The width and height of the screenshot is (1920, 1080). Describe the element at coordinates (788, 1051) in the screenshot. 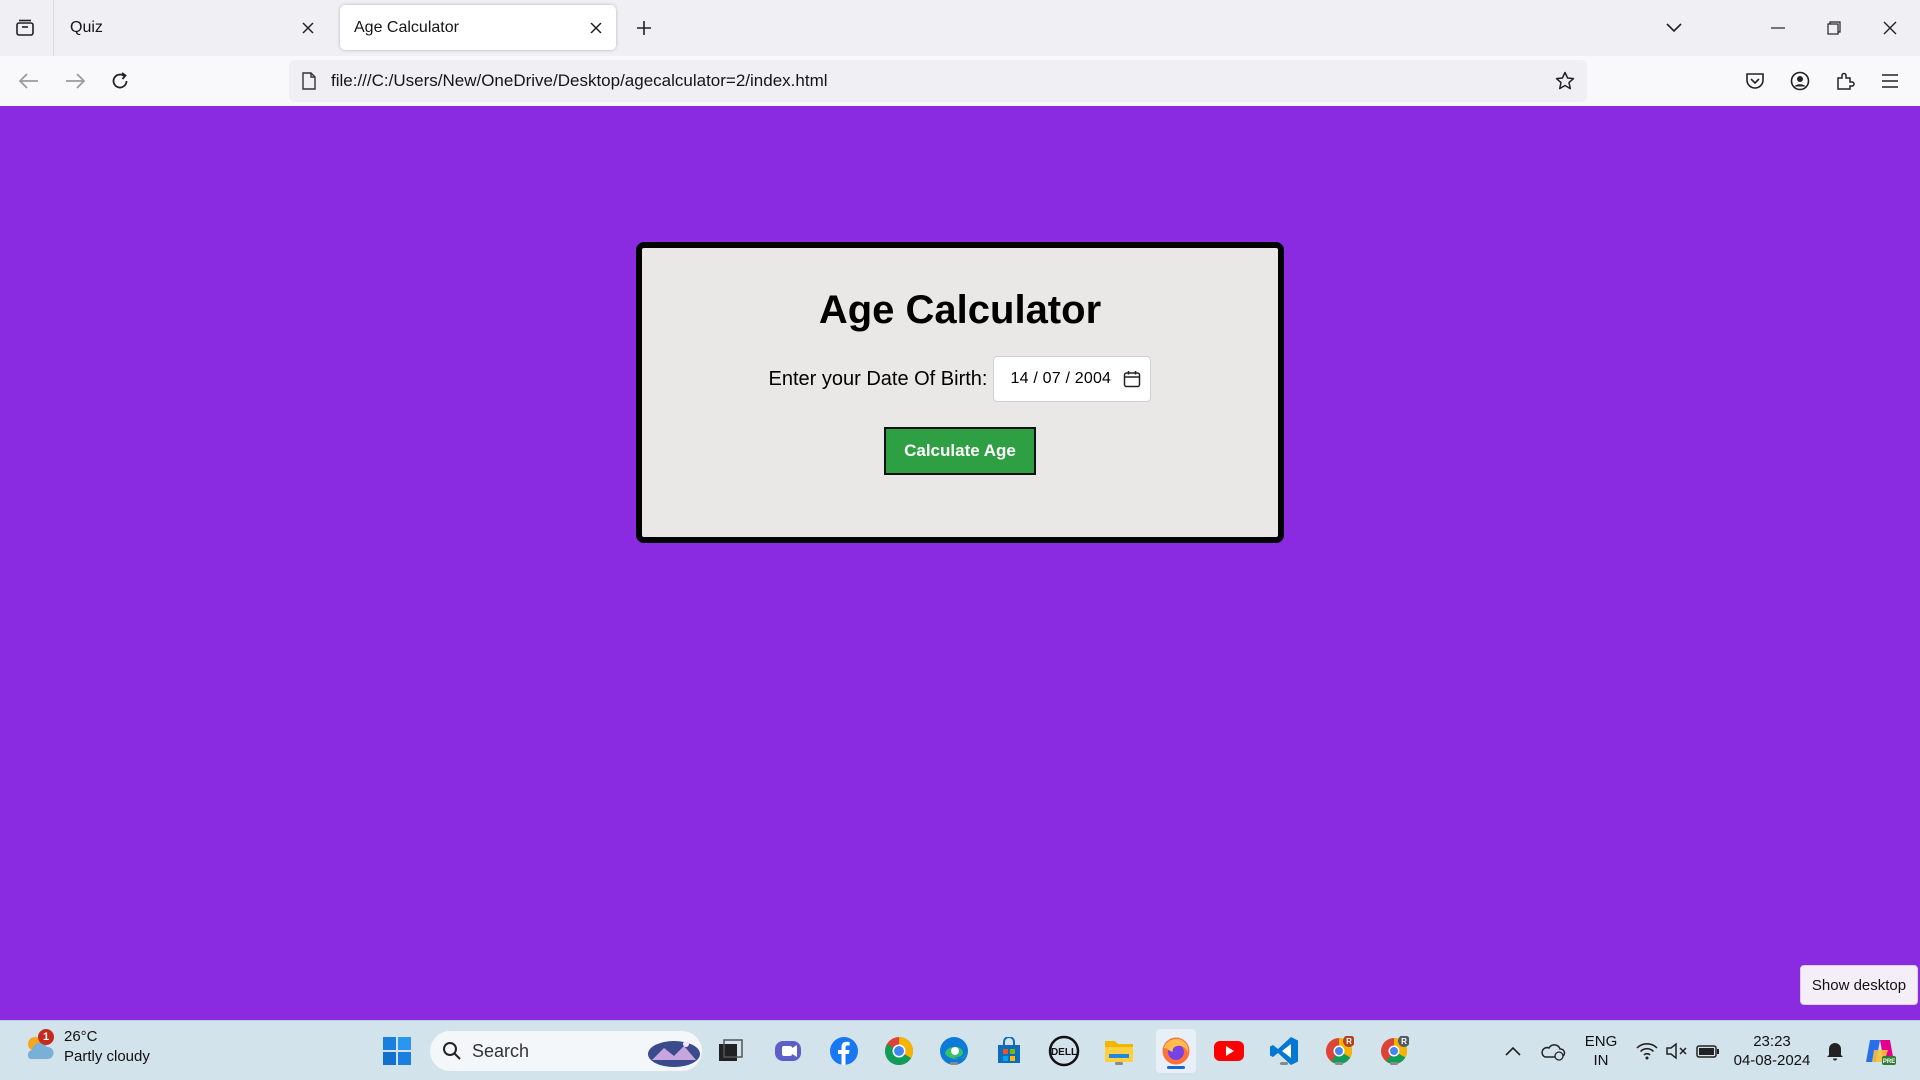

I see `teams-icon` at that location.